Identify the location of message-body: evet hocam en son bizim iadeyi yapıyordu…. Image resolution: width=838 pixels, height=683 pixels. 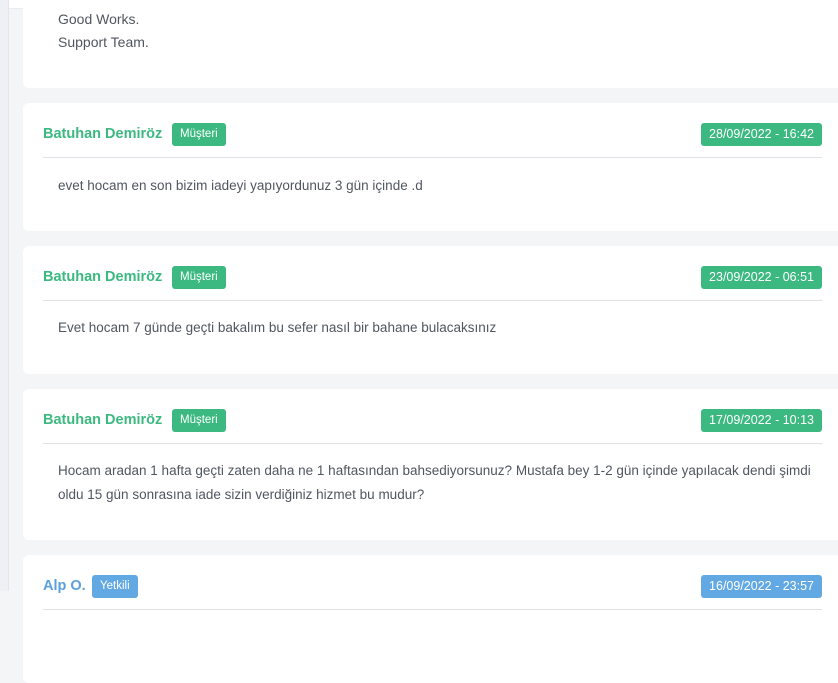
(240, 185).